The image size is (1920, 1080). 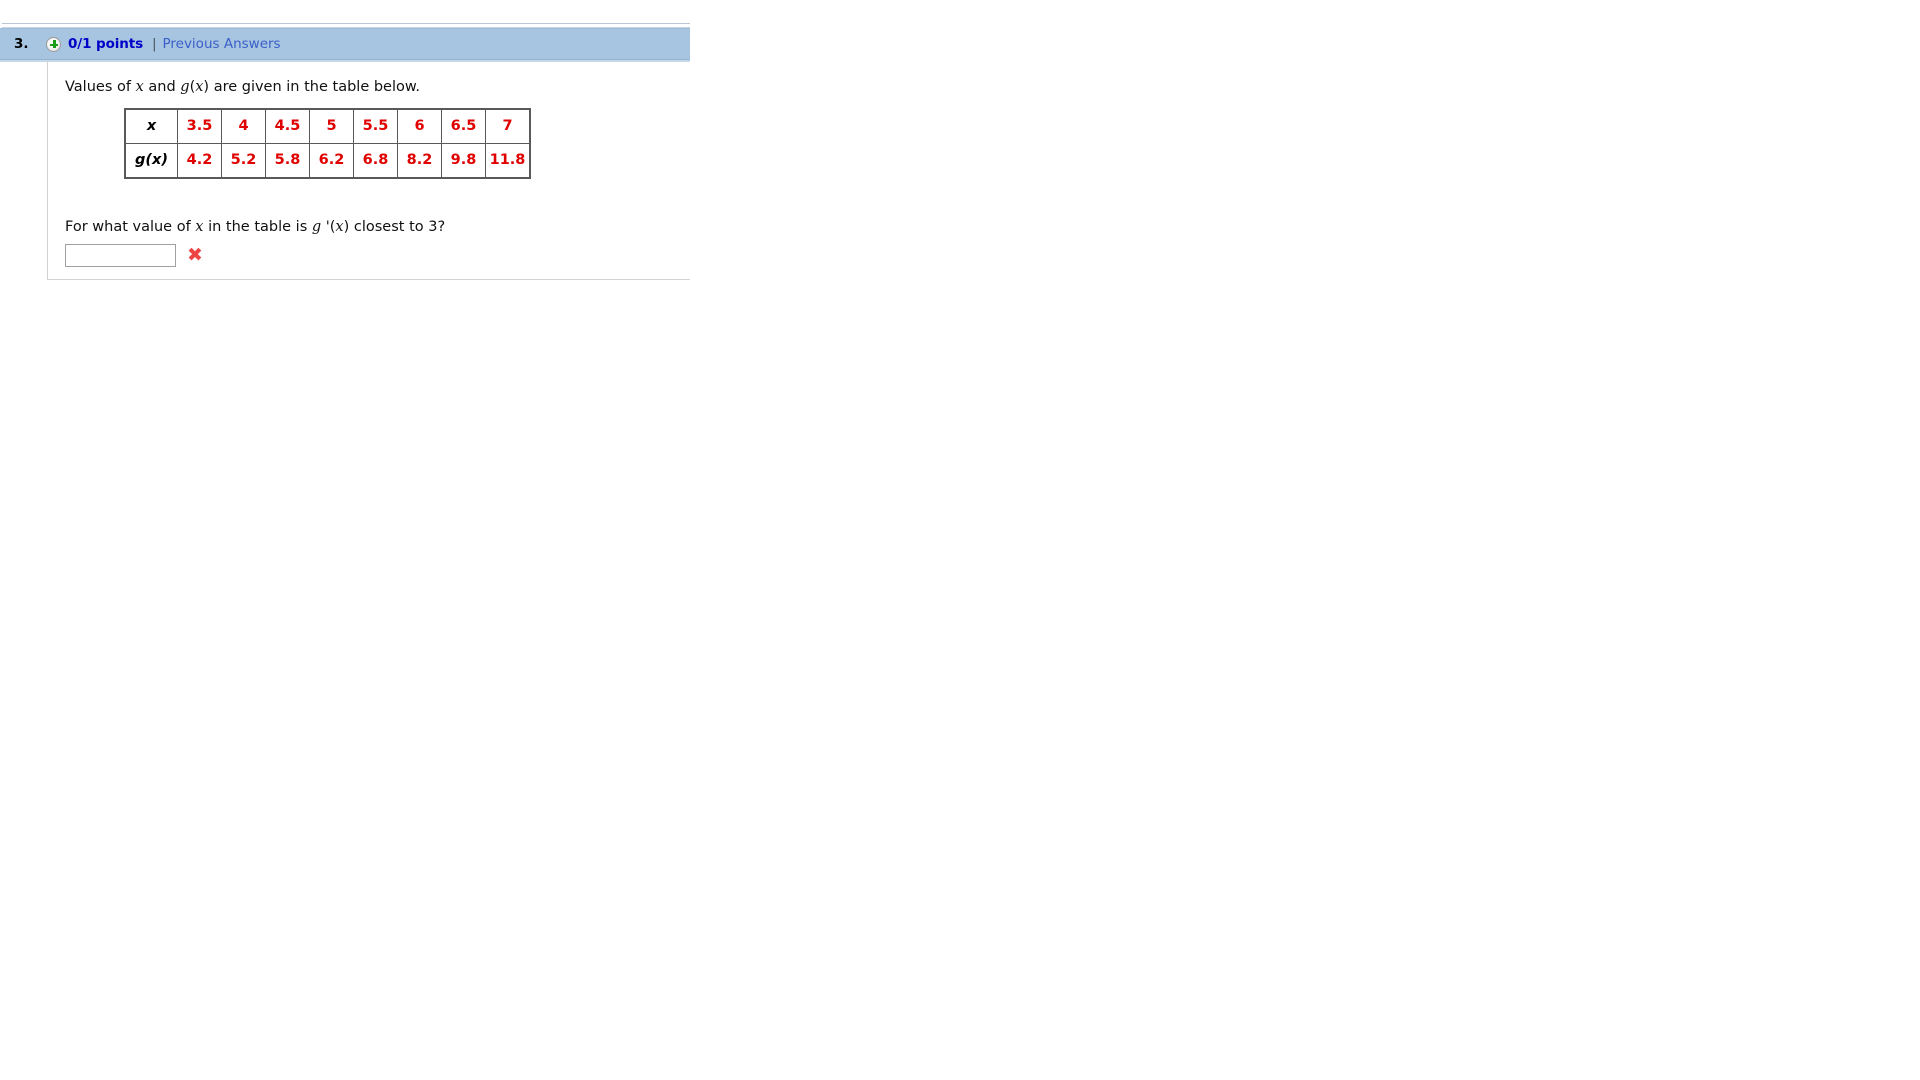 What do you see at coordinates (369, 251) in the screenshot?
I see `answer-row: ✖` at bounding box center [369, 251].